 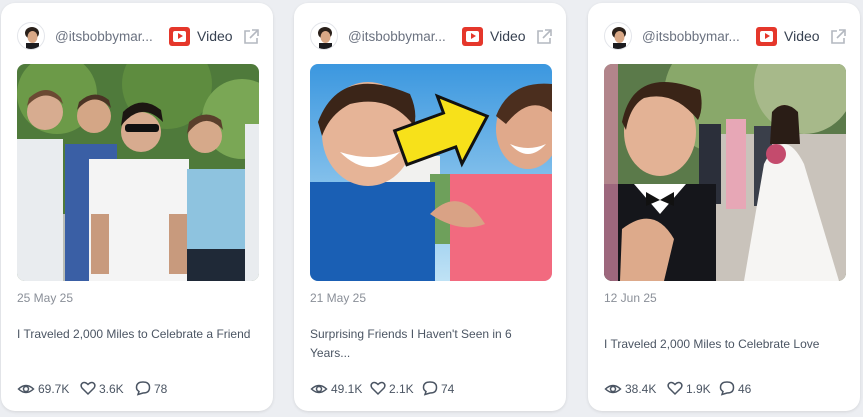 I want to click on post-title: I Traveled 2,000 Miles to Celebrate Love, so click(x=724, y=344).